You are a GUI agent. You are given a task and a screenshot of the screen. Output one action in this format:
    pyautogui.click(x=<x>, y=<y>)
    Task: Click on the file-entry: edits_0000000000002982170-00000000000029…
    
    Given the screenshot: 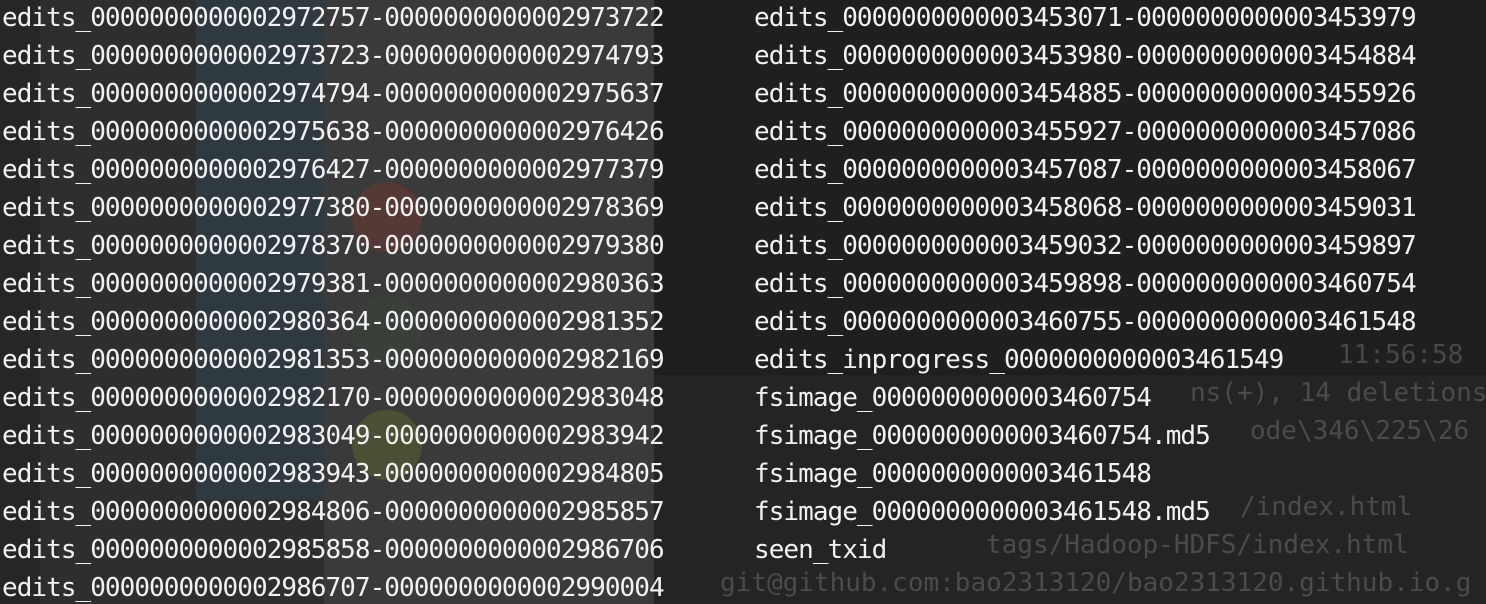 What is the action you would take?
    pyautogui.click(x=333, y=398)
    